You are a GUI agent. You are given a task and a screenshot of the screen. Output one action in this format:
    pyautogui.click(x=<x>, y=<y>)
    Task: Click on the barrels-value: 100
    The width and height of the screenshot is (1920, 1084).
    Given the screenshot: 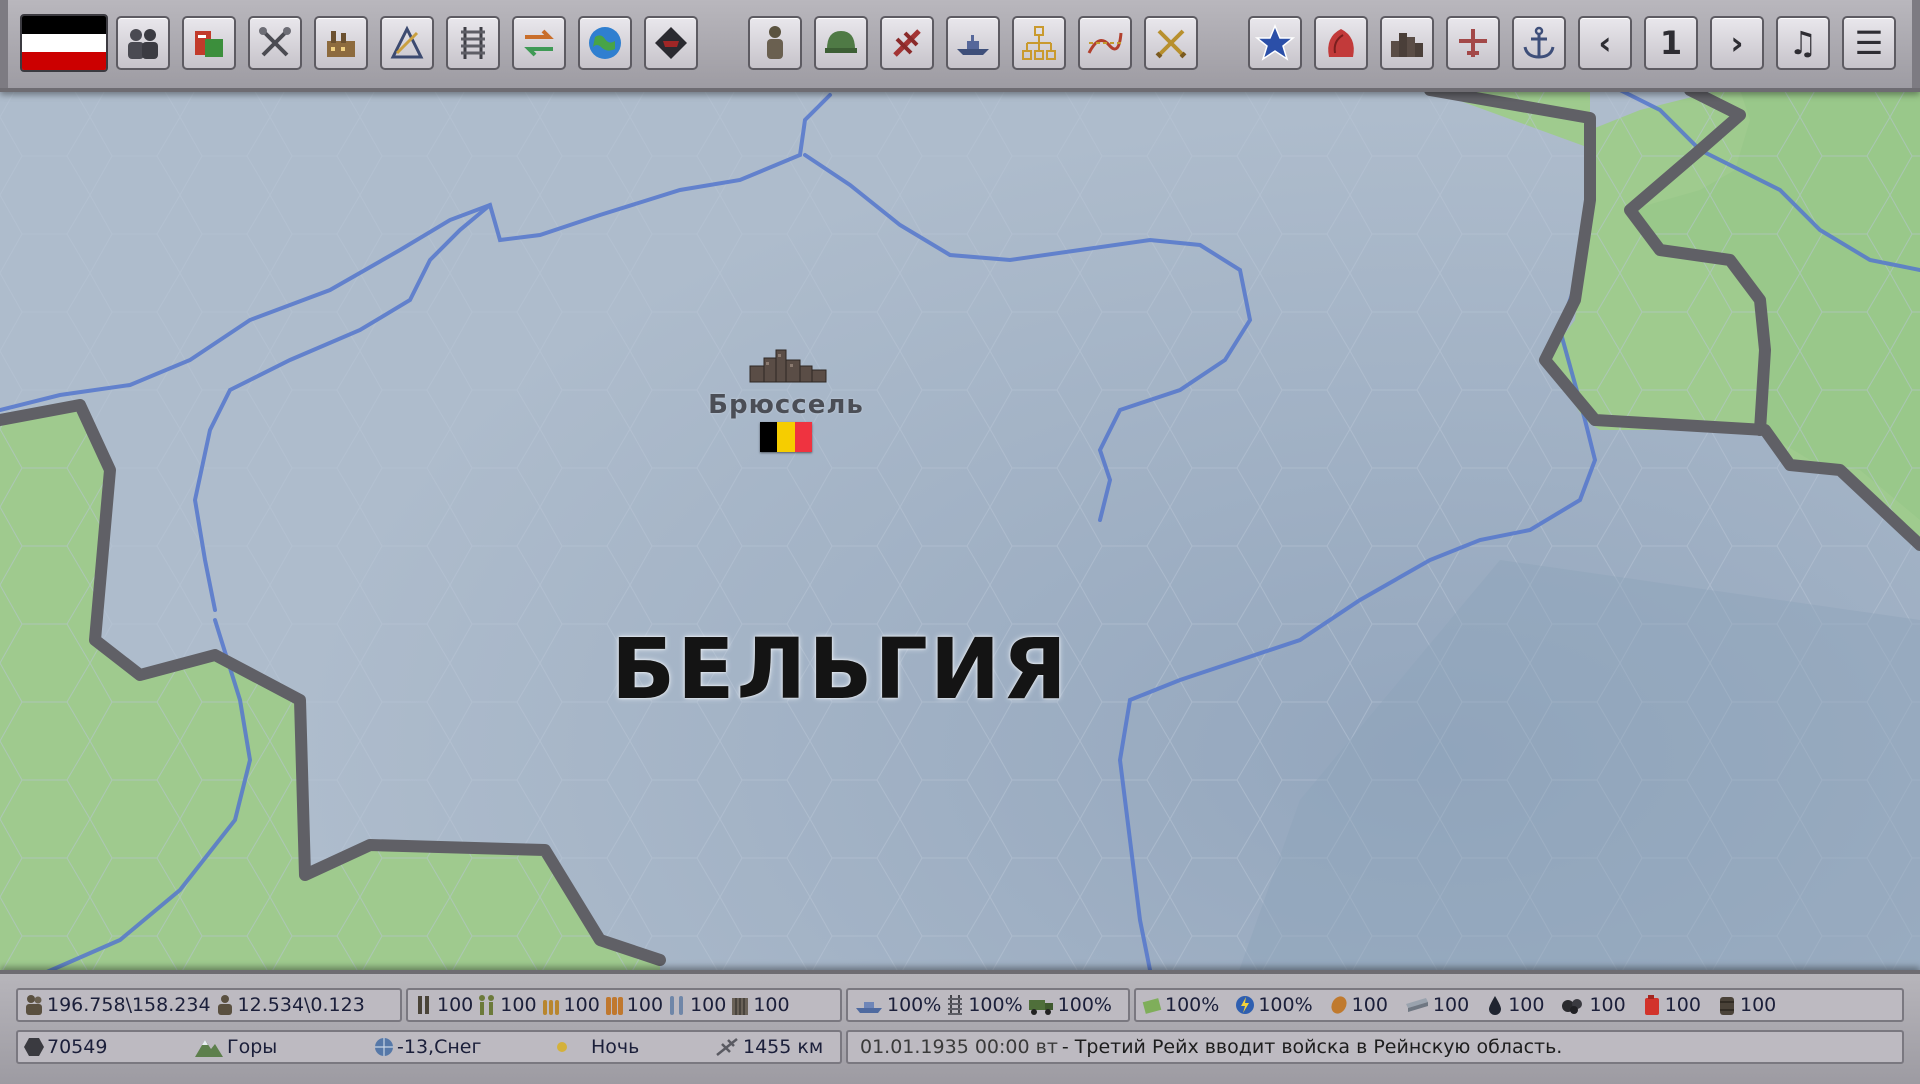 What is the action you would take?
    pyautogui.click(x=1758, y=1005)
    